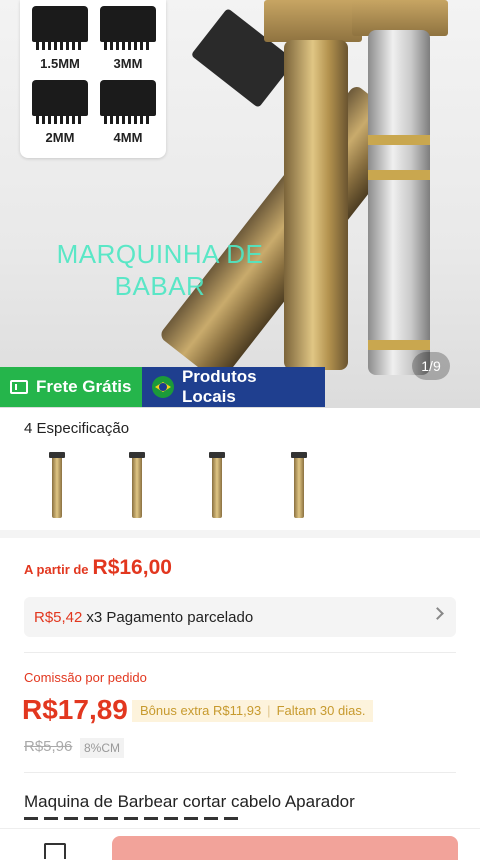 The height and width of the screenshot is (860, 480). I want to click on guide-label: 3MM, so click(128, 63).